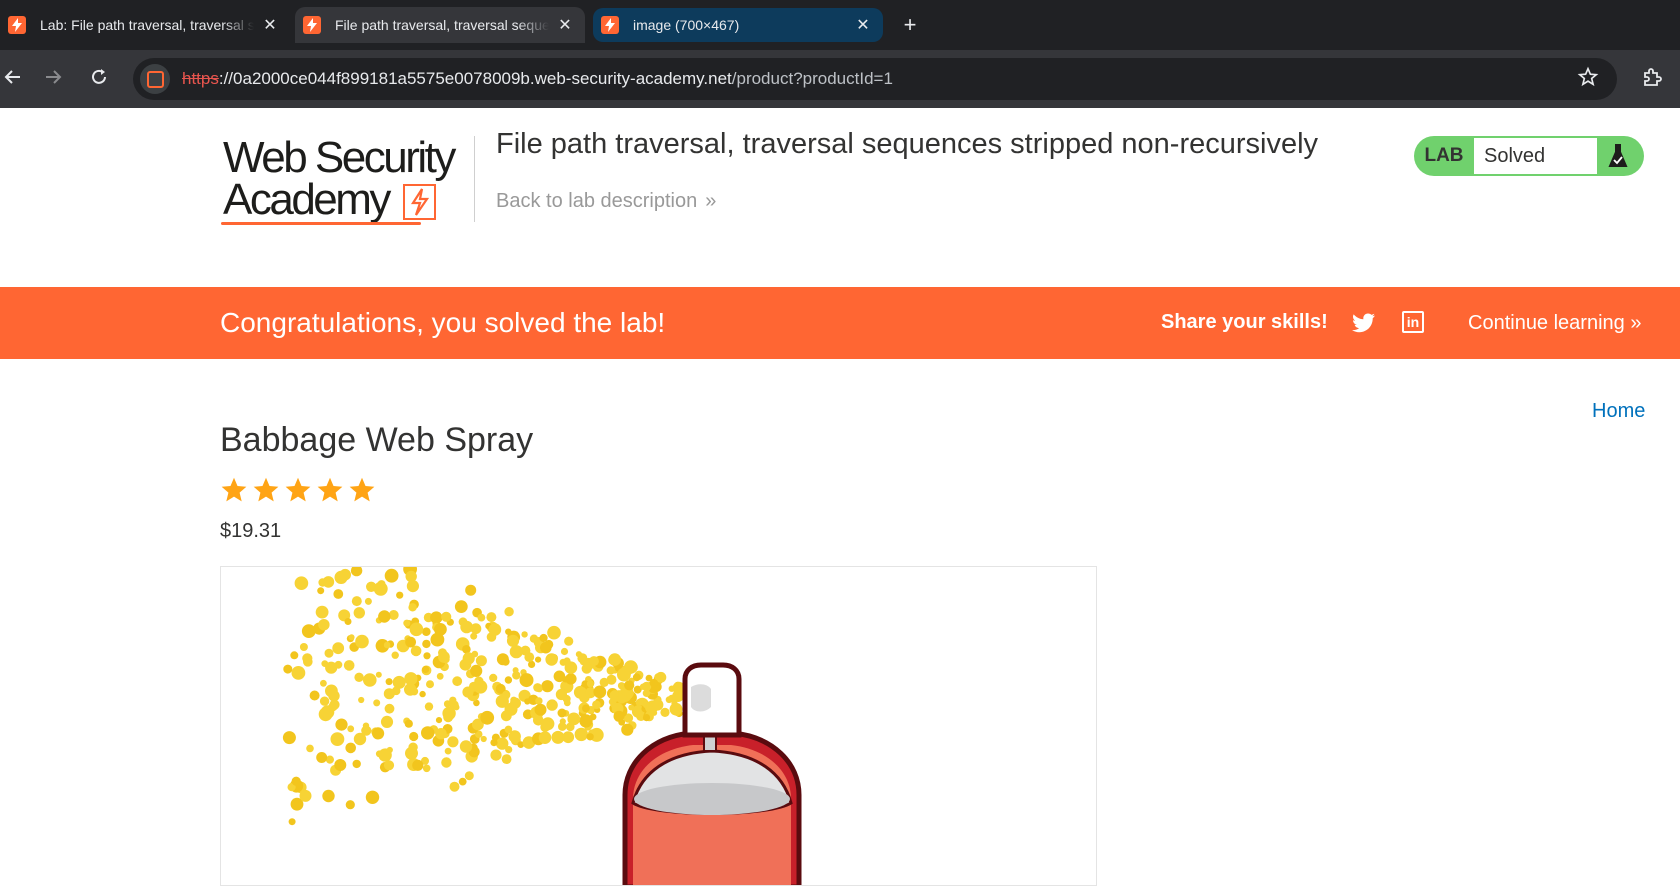 Image resolution: width=1680 pixels, height=886 pixels. What do you see at coordinates (1444, 155) in the screenshot?
I see `lab-badge-label: LAB` at bounding box center [1444, 155].